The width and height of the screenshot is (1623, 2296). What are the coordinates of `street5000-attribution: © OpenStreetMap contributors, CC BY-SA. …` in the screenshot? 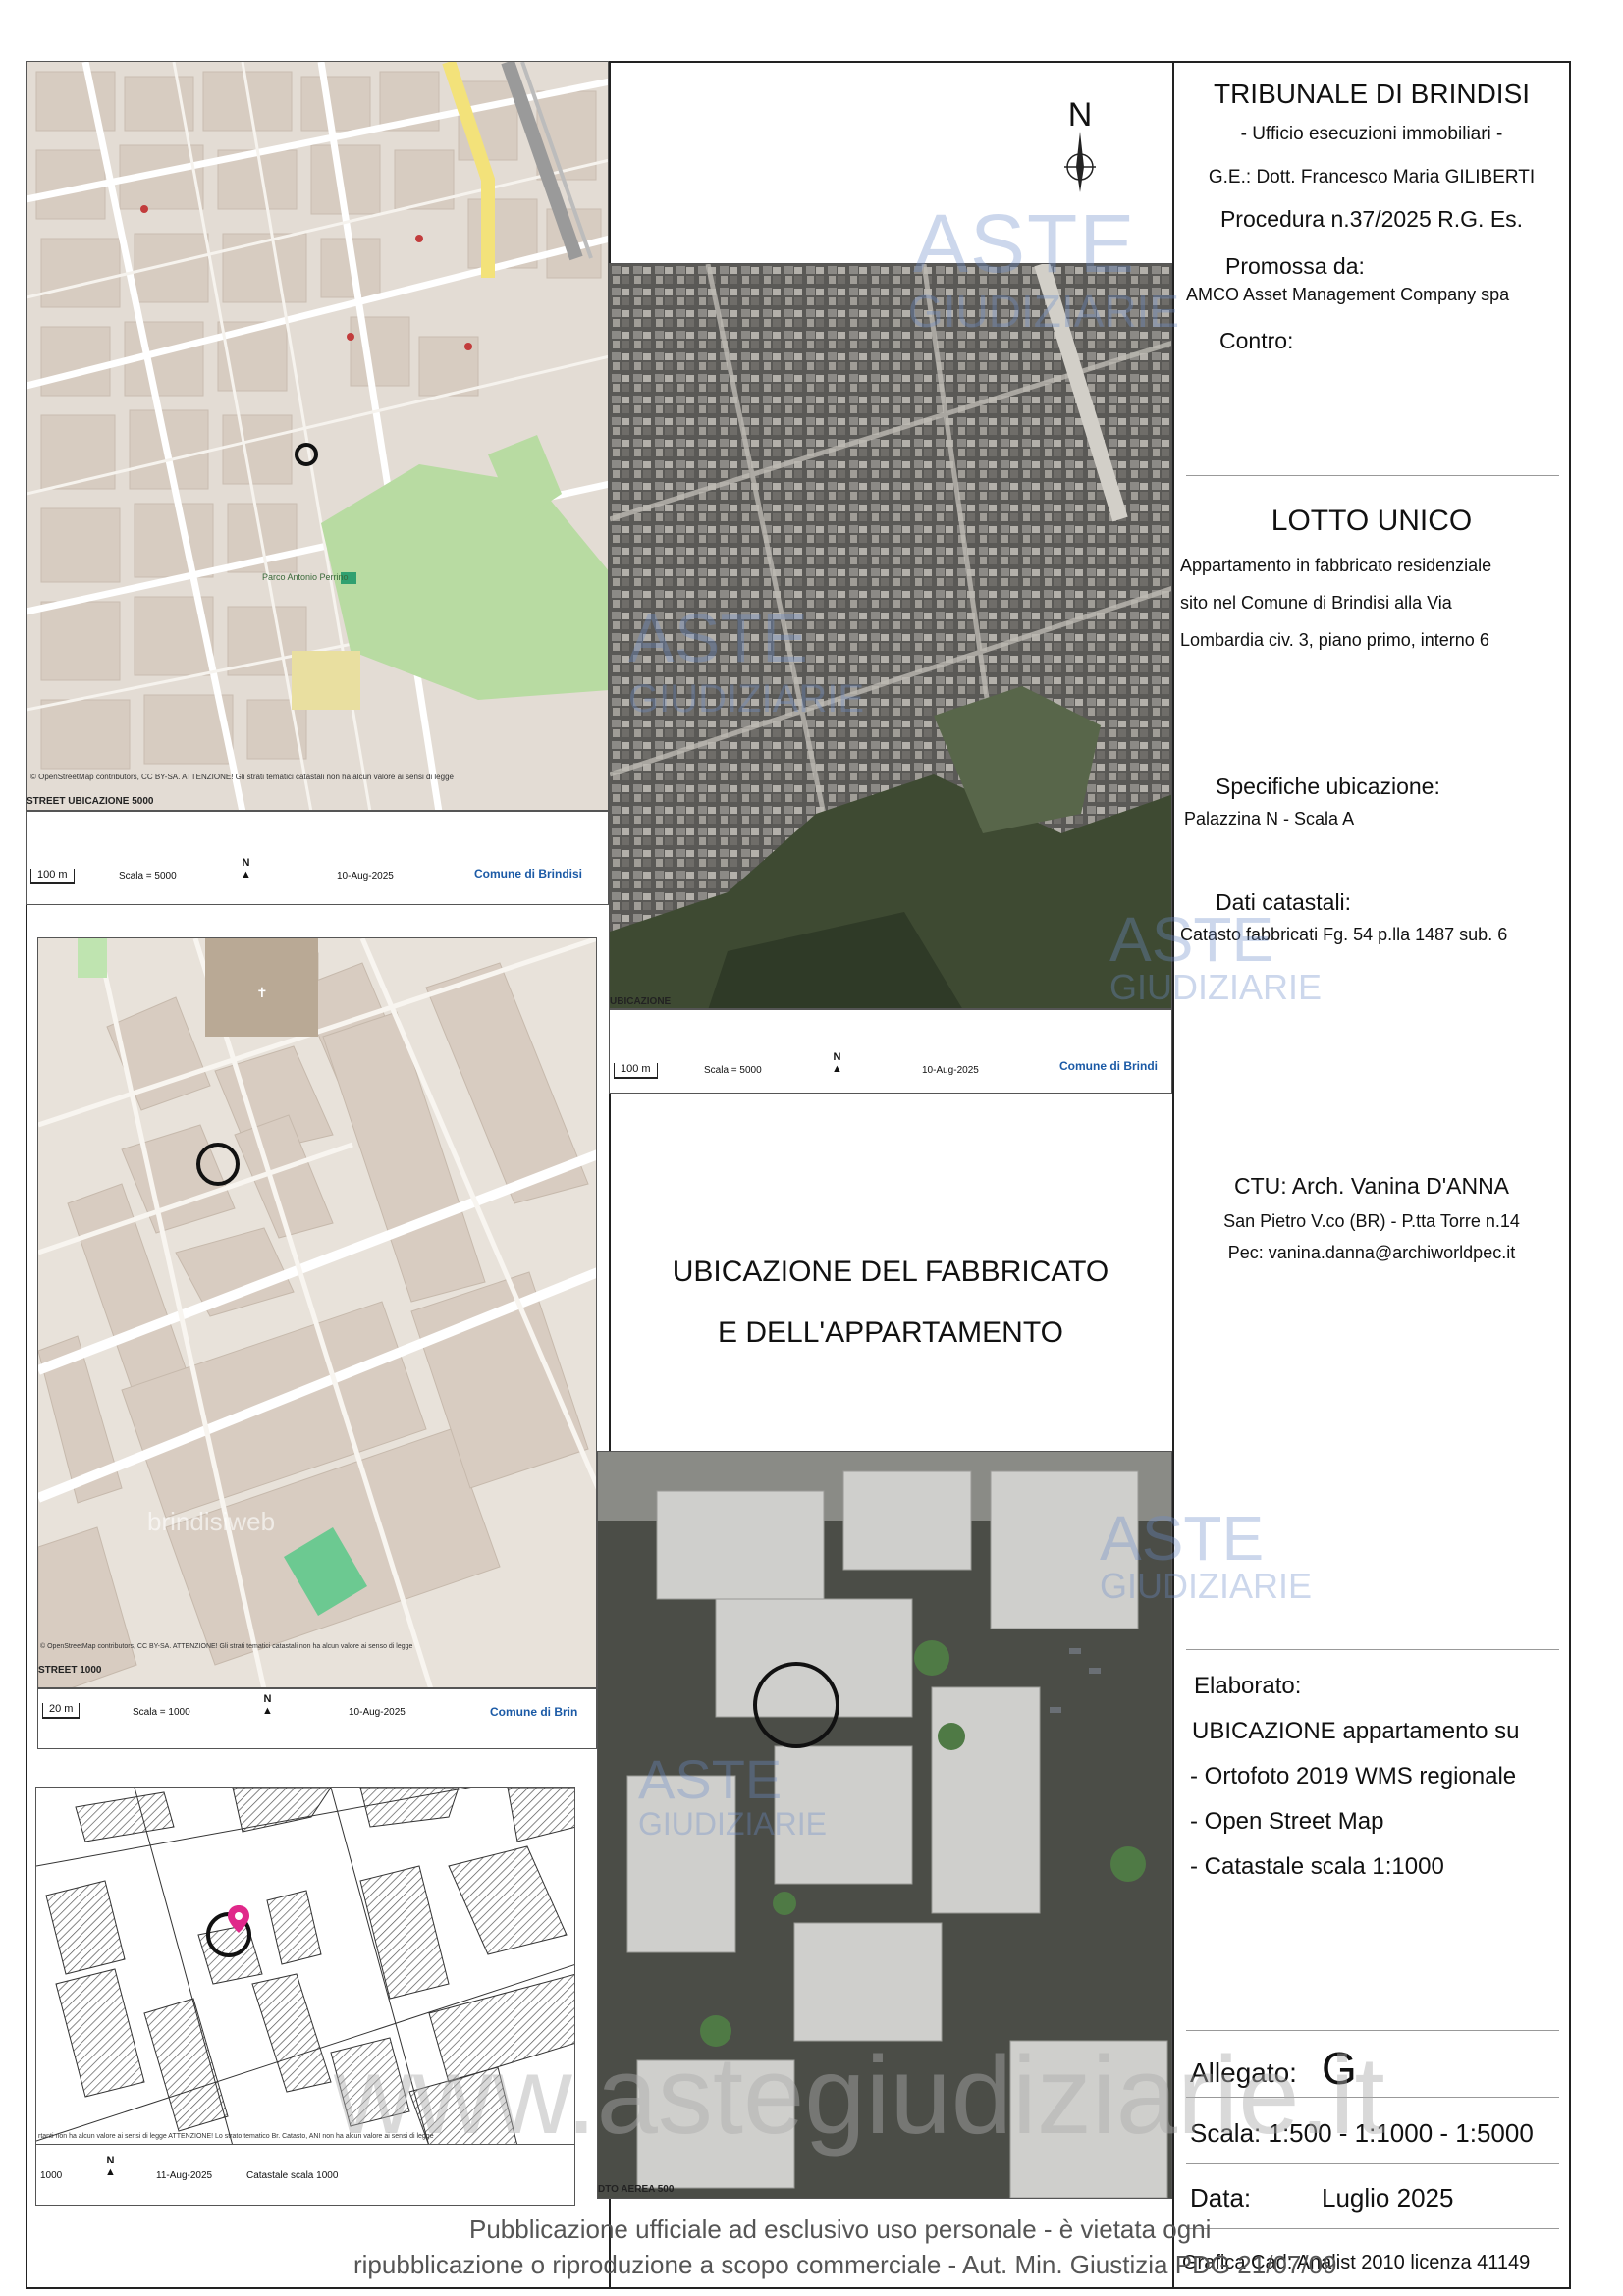 It's located at (242, 777).